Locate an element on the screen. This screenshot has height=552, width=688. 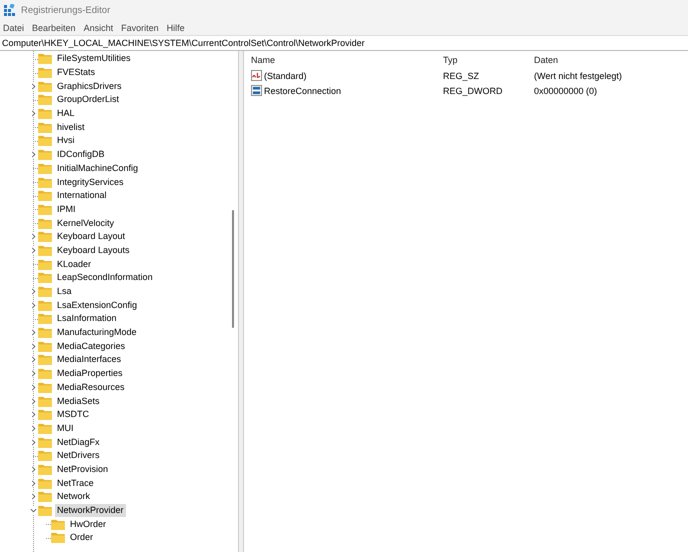
tree-item: KLoader is located at coordinates (74, 264).